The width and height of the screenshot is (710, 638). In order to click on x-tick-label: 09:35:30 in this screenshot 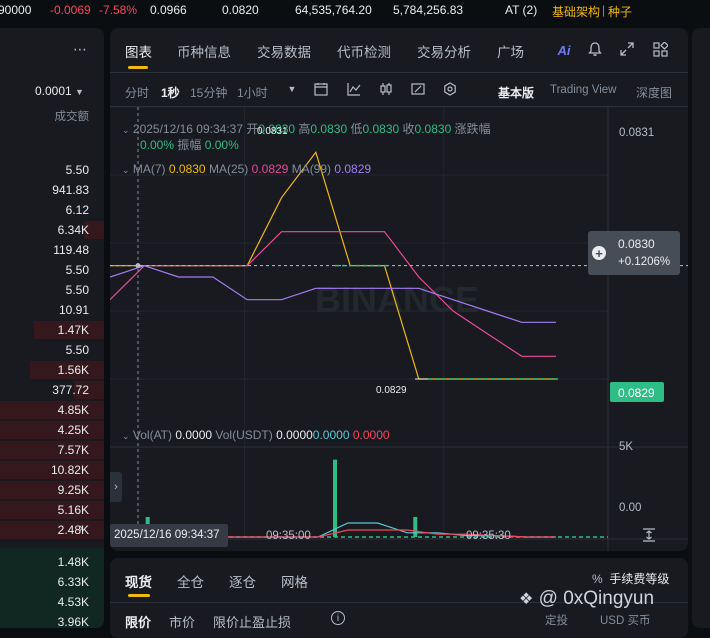, I will do `click(488, 536)`.